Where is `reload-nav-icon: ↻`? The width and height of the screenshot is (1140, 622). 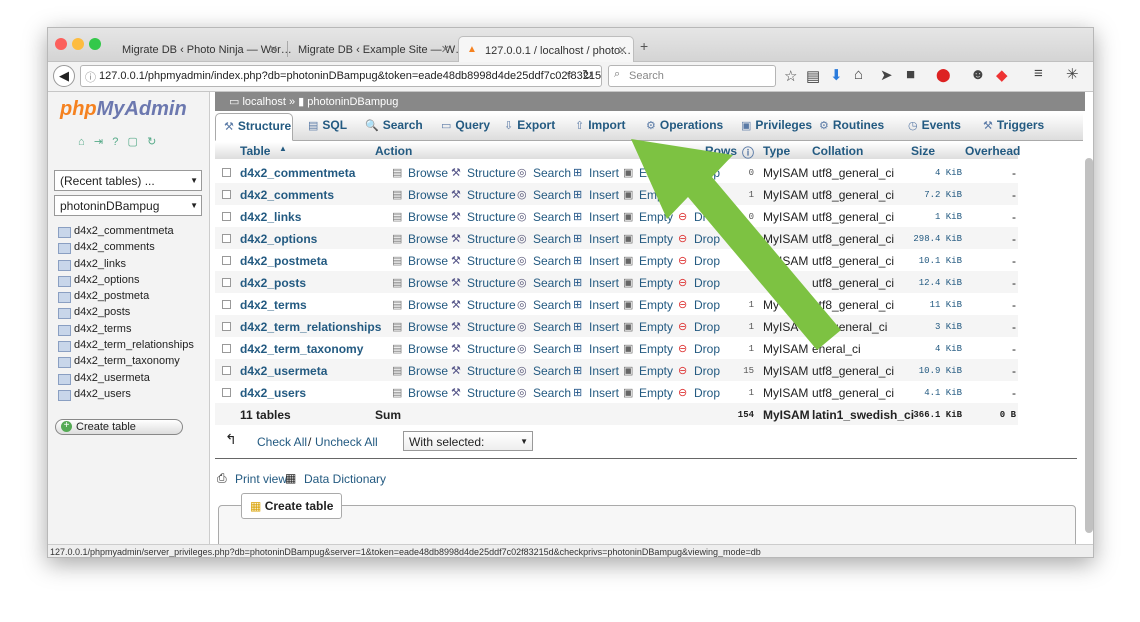
reload-nav-icon: ↻ is located at coordinates (151, 142).